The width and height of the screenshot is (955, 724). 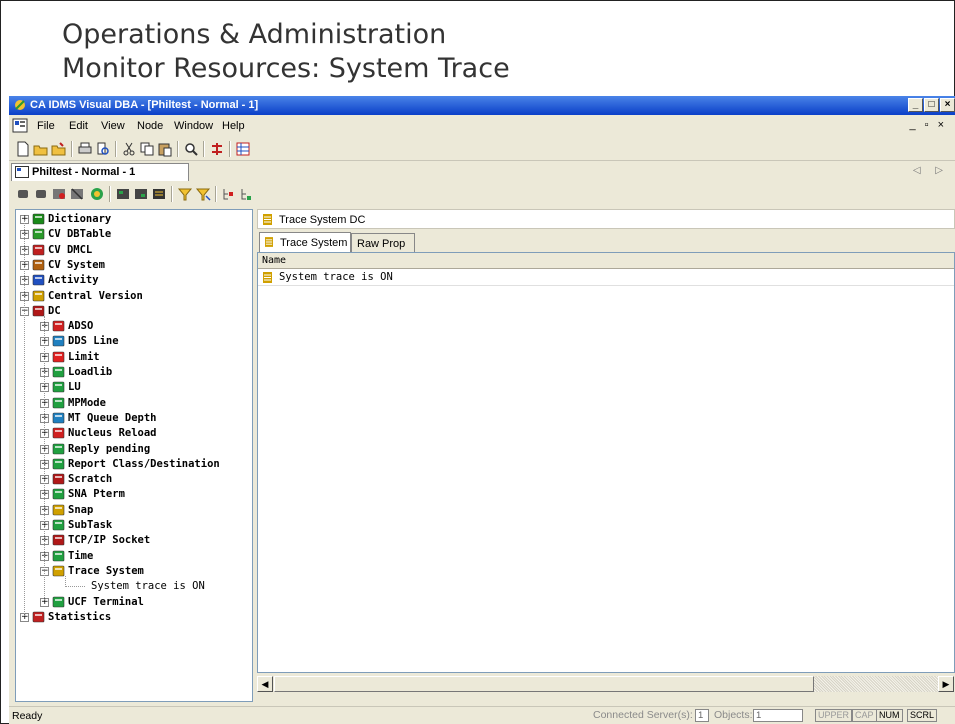 What do you see at coordinates (134, 433) in the screenshot?
I see `tree-item: + Nucleus Reload` at bounding box center [134, 433].